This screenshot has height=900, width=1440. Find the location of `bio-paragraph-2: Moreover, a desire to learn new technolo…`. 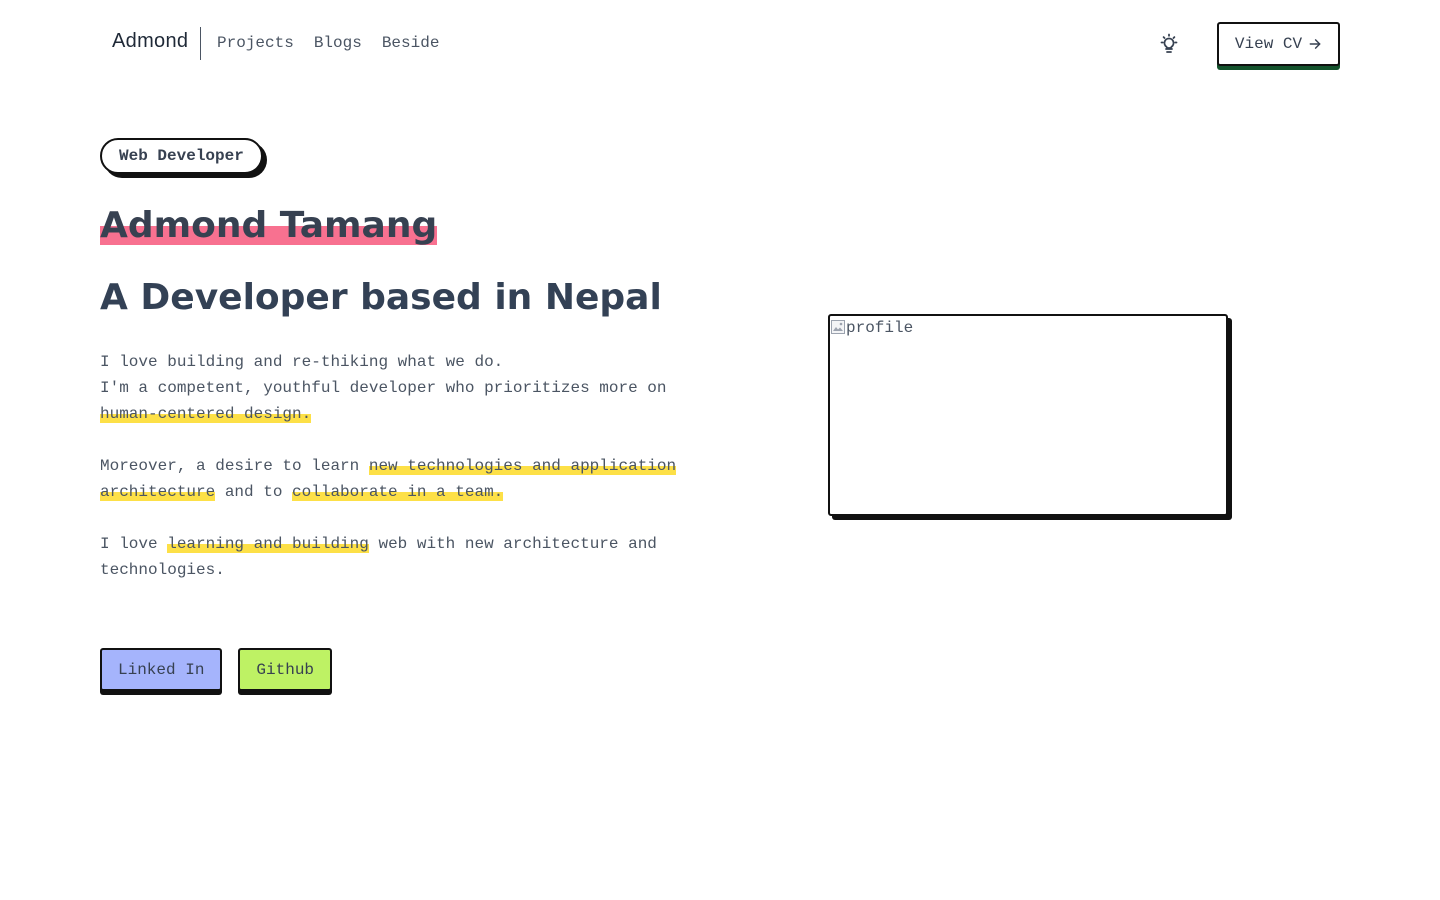

bio-paragraph-2: Moreover, a desire to learn new technolo… is located at coordinates (400, 479).